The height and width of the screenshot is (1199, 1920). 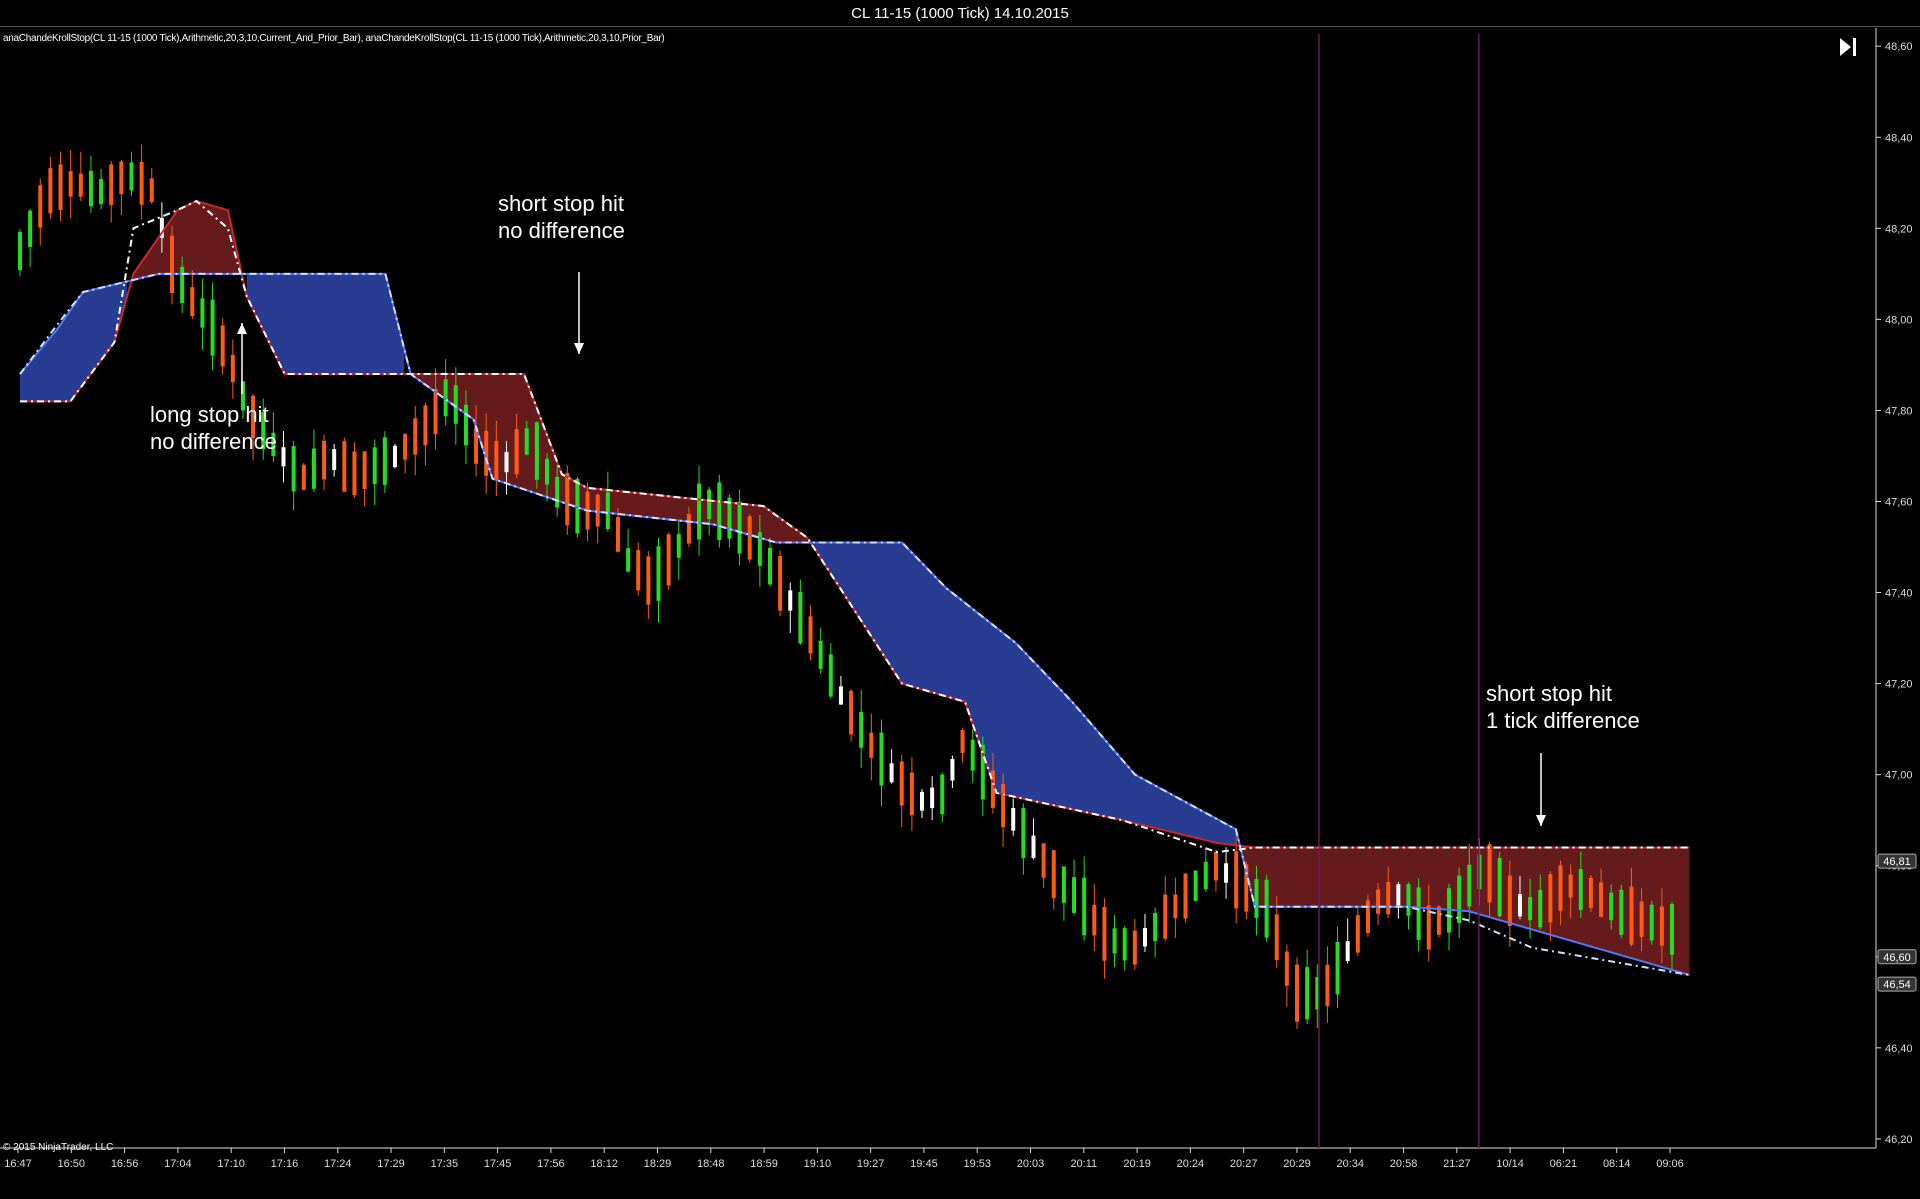 I want to click on skip-to-end-icon, so click(x=1848, y=47).